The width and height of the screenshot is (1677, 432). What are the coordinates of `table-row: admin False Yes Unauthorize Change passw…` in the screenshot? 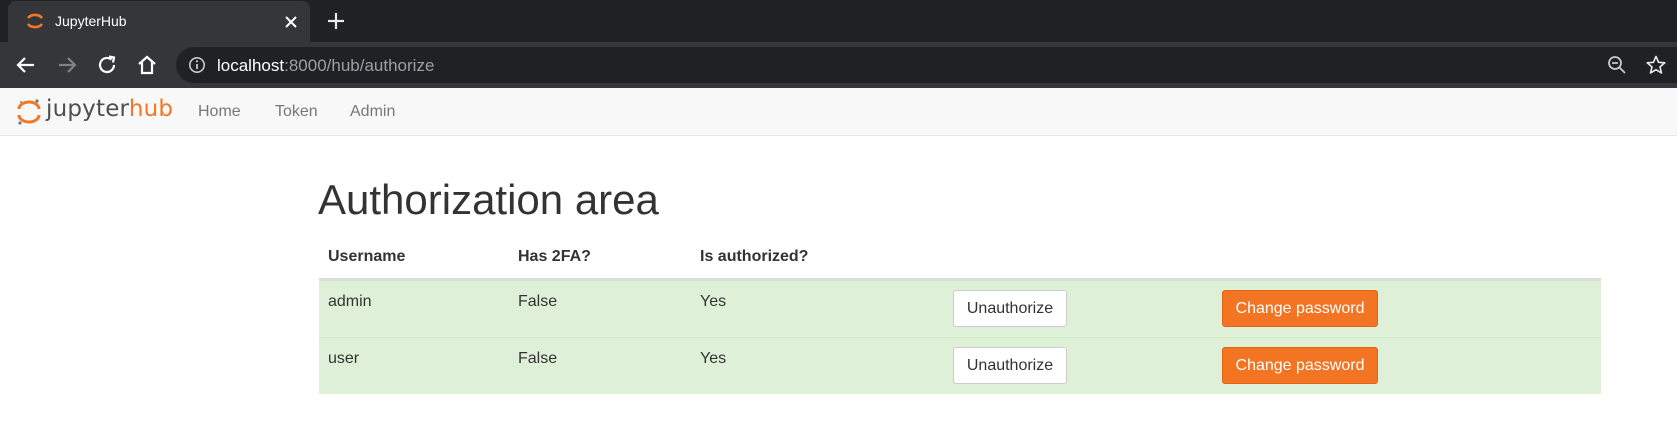 It's located at (960, 308).